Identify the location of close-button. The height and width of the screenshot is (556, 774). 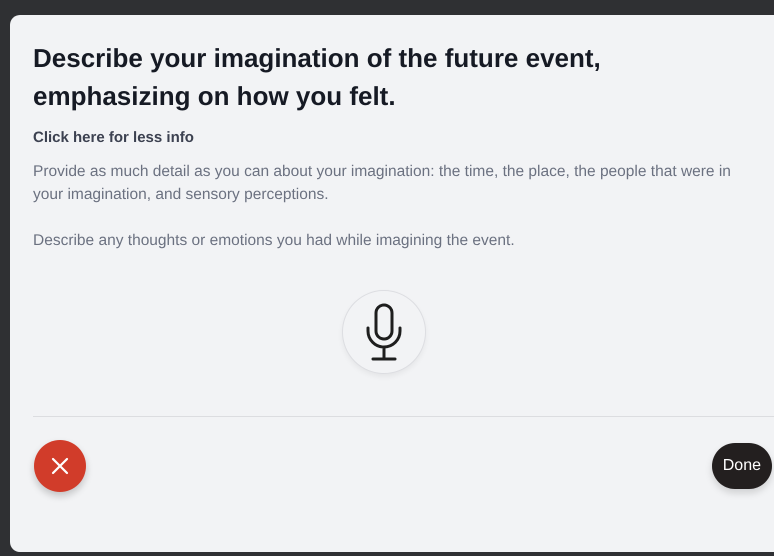
(60, 466).